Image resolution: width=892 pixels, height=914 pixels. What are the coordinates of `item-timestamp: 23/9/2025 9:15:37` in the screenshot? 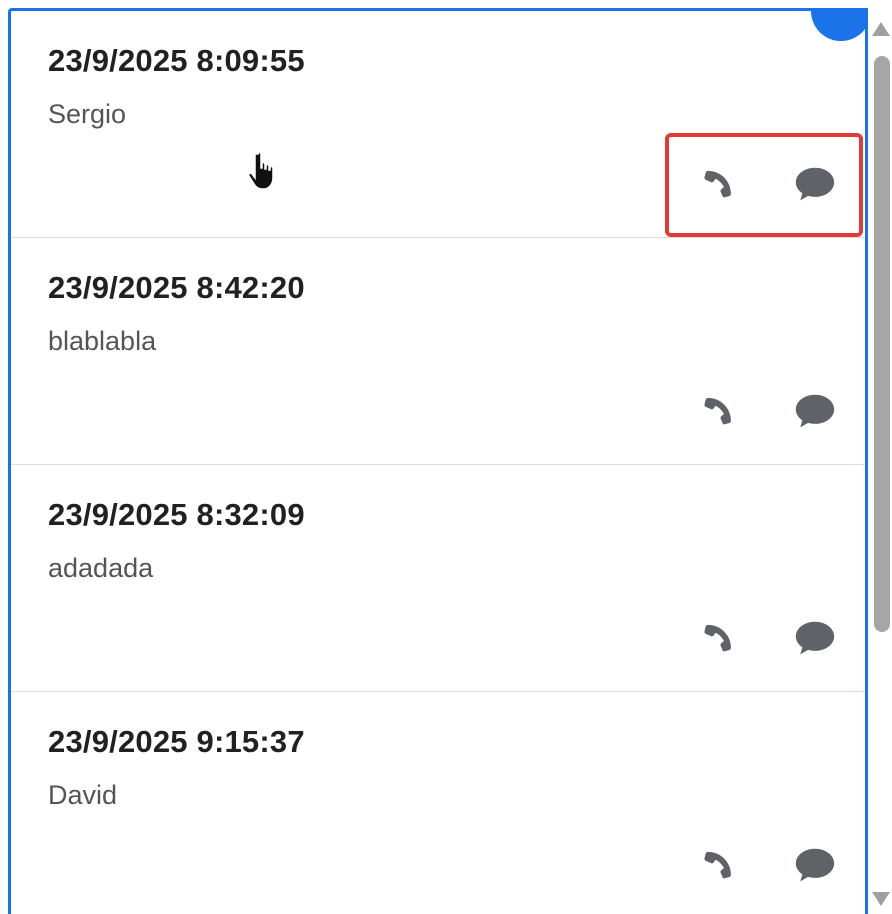 It's located at (176, 741).